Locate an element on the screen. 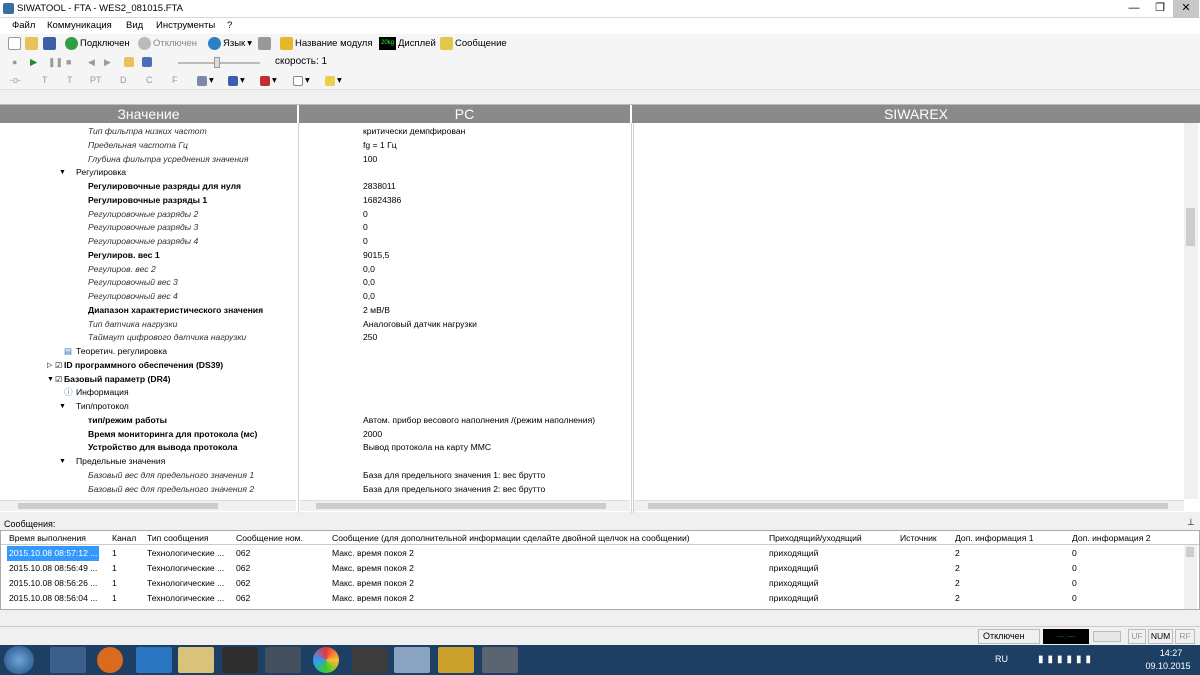  step-forward-icon: ▶ is located at coordinates (107, 62).